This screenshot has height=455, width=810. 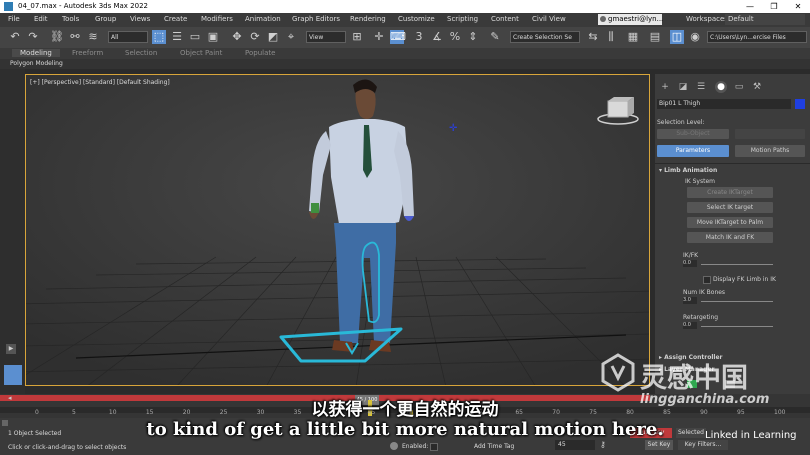 I want to click on ribbon-tab-freeform: Freeform, so click(x=87, y=53).